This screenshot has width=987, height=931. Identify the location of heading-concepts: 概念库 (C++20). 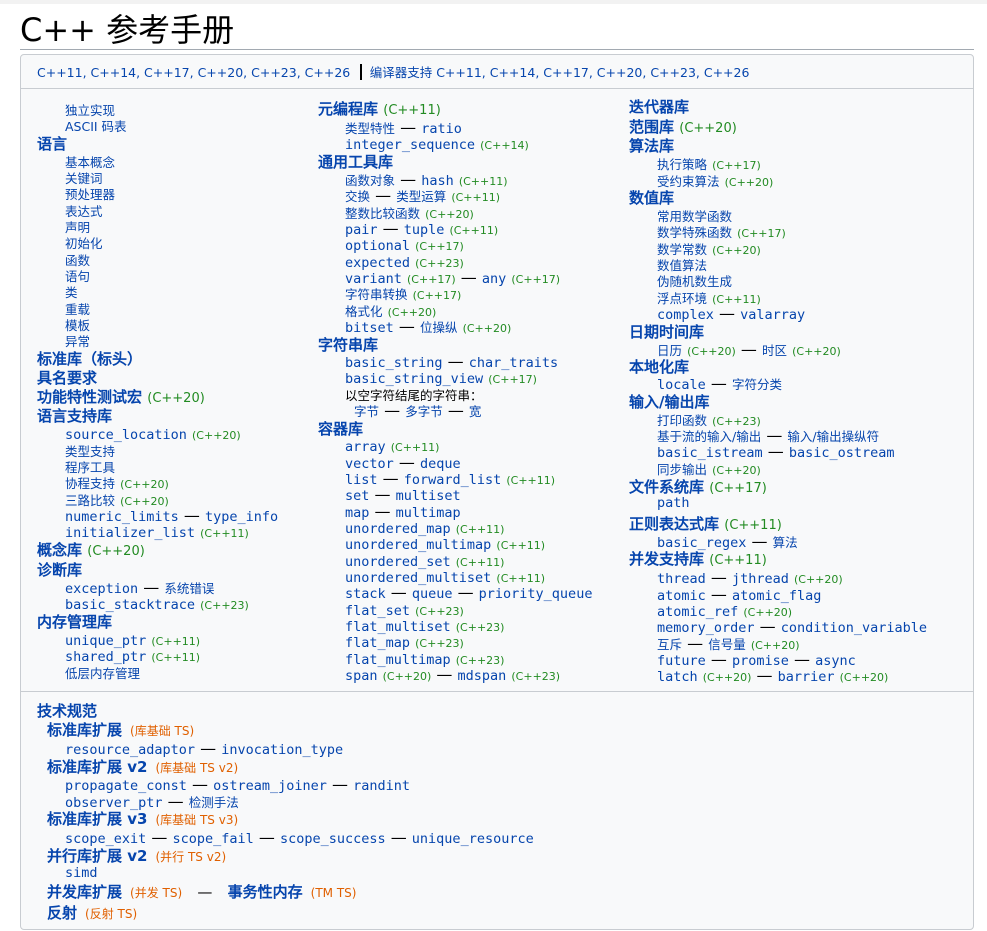
(91, 550).